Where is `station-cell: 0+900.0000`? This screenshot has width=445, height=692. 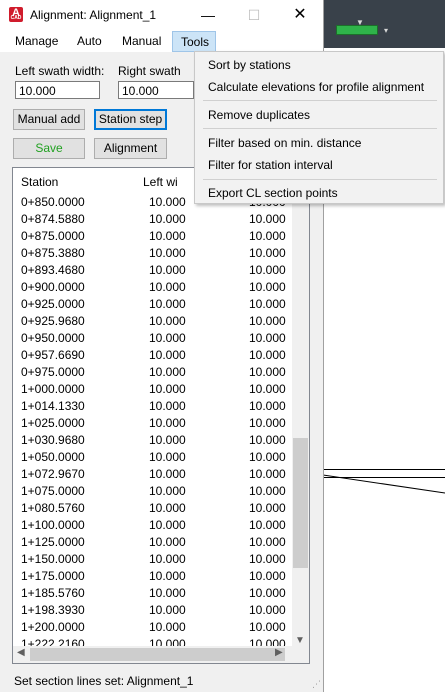 station-cell: 0+900.0000 is located at coordinates (53, 287).